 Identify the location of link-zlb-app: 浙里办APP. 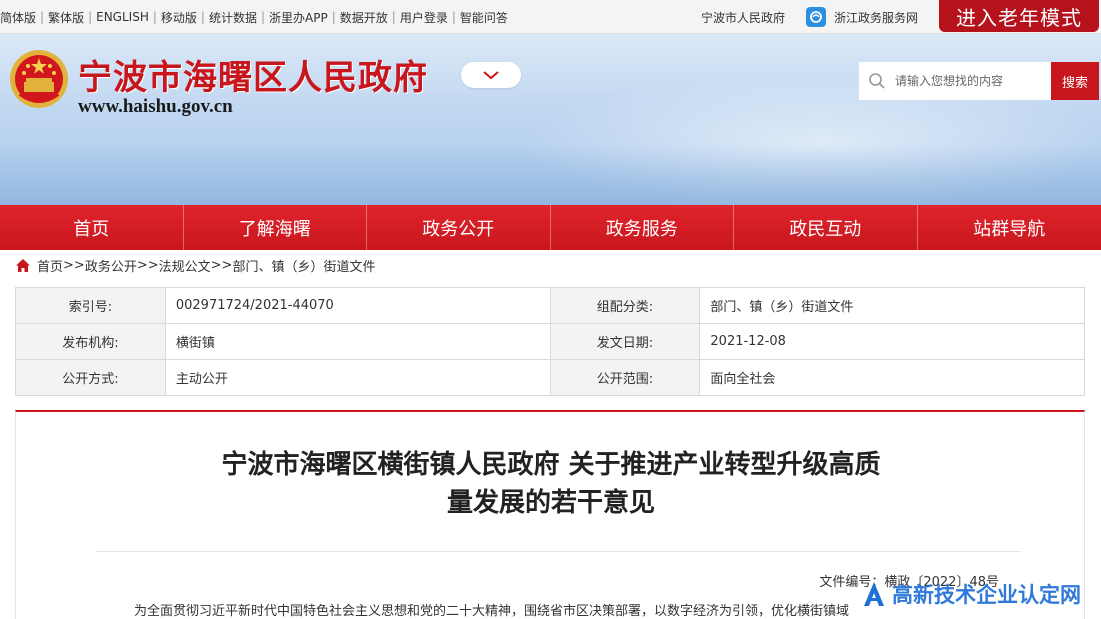
(298, 17).